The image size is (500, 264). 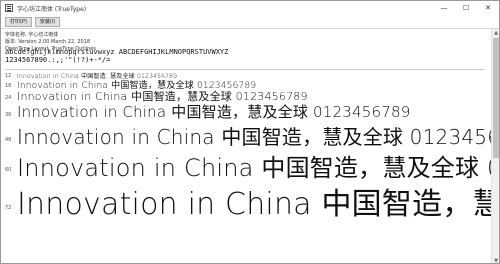 What do you see at coordinates (488, 8) in the screenshot?
I see `close-button: ✕` at bounding box center [488, 8].